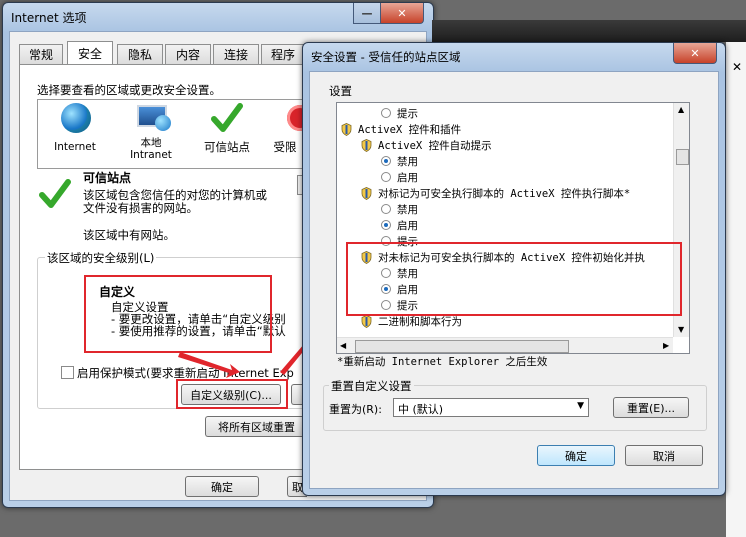  What do you see at coordinates (462, 346) in the screenshot?
I see `h-scroll-thumb` at bounding box center [462, 346].